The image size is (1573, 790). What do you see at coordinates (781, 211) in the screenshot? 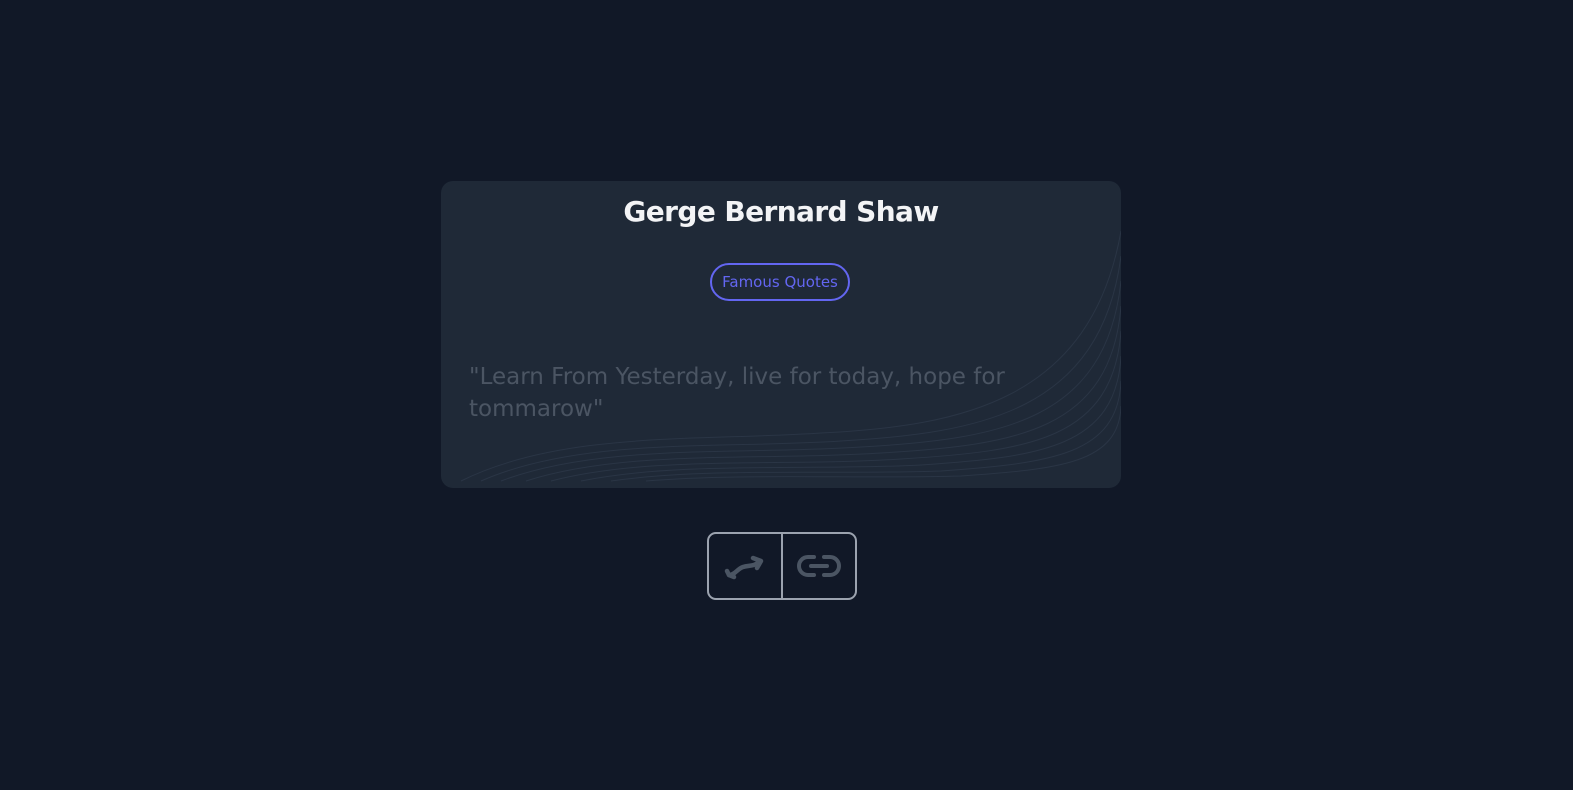
I see `author-name: Gerge Bernard Shaw` at bounding box center [781, 211].